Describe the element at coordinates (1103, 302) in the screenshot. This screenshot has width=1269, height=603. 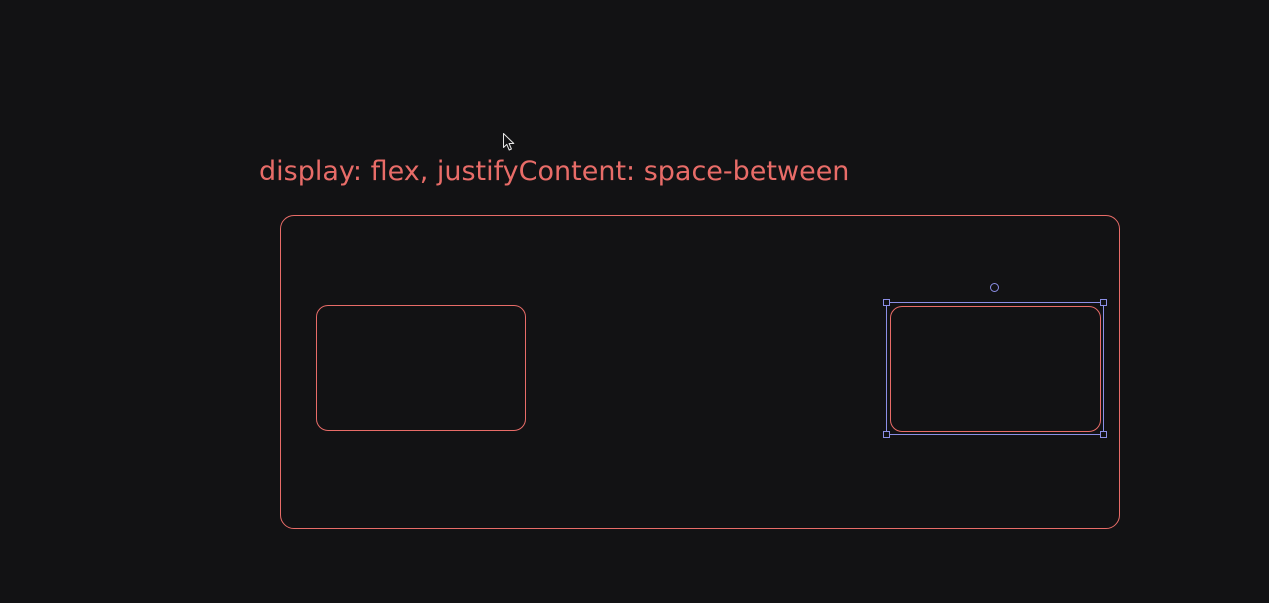
I see `resize-handle-top-right` at that location.